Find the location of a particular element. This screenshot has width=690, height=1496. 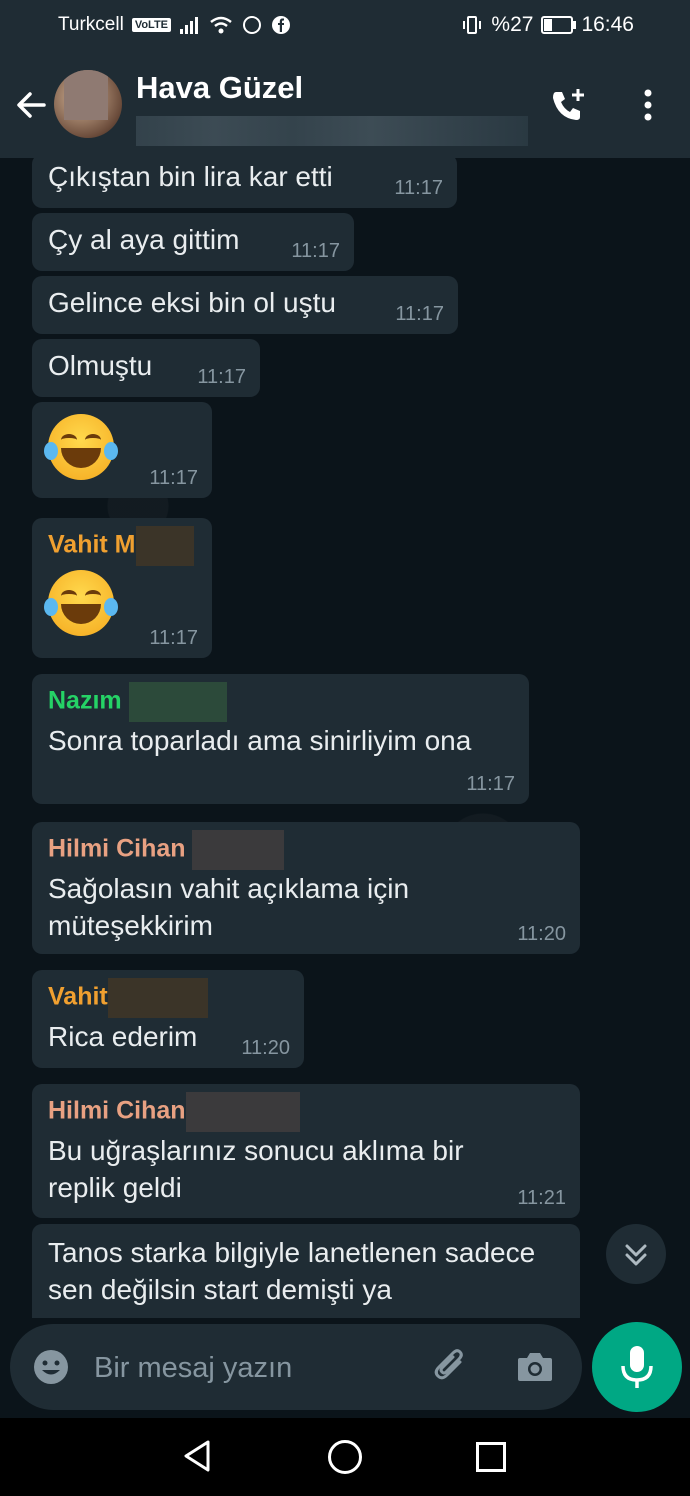

chevron-double-down-icon is located at coordinates (636, 1255).